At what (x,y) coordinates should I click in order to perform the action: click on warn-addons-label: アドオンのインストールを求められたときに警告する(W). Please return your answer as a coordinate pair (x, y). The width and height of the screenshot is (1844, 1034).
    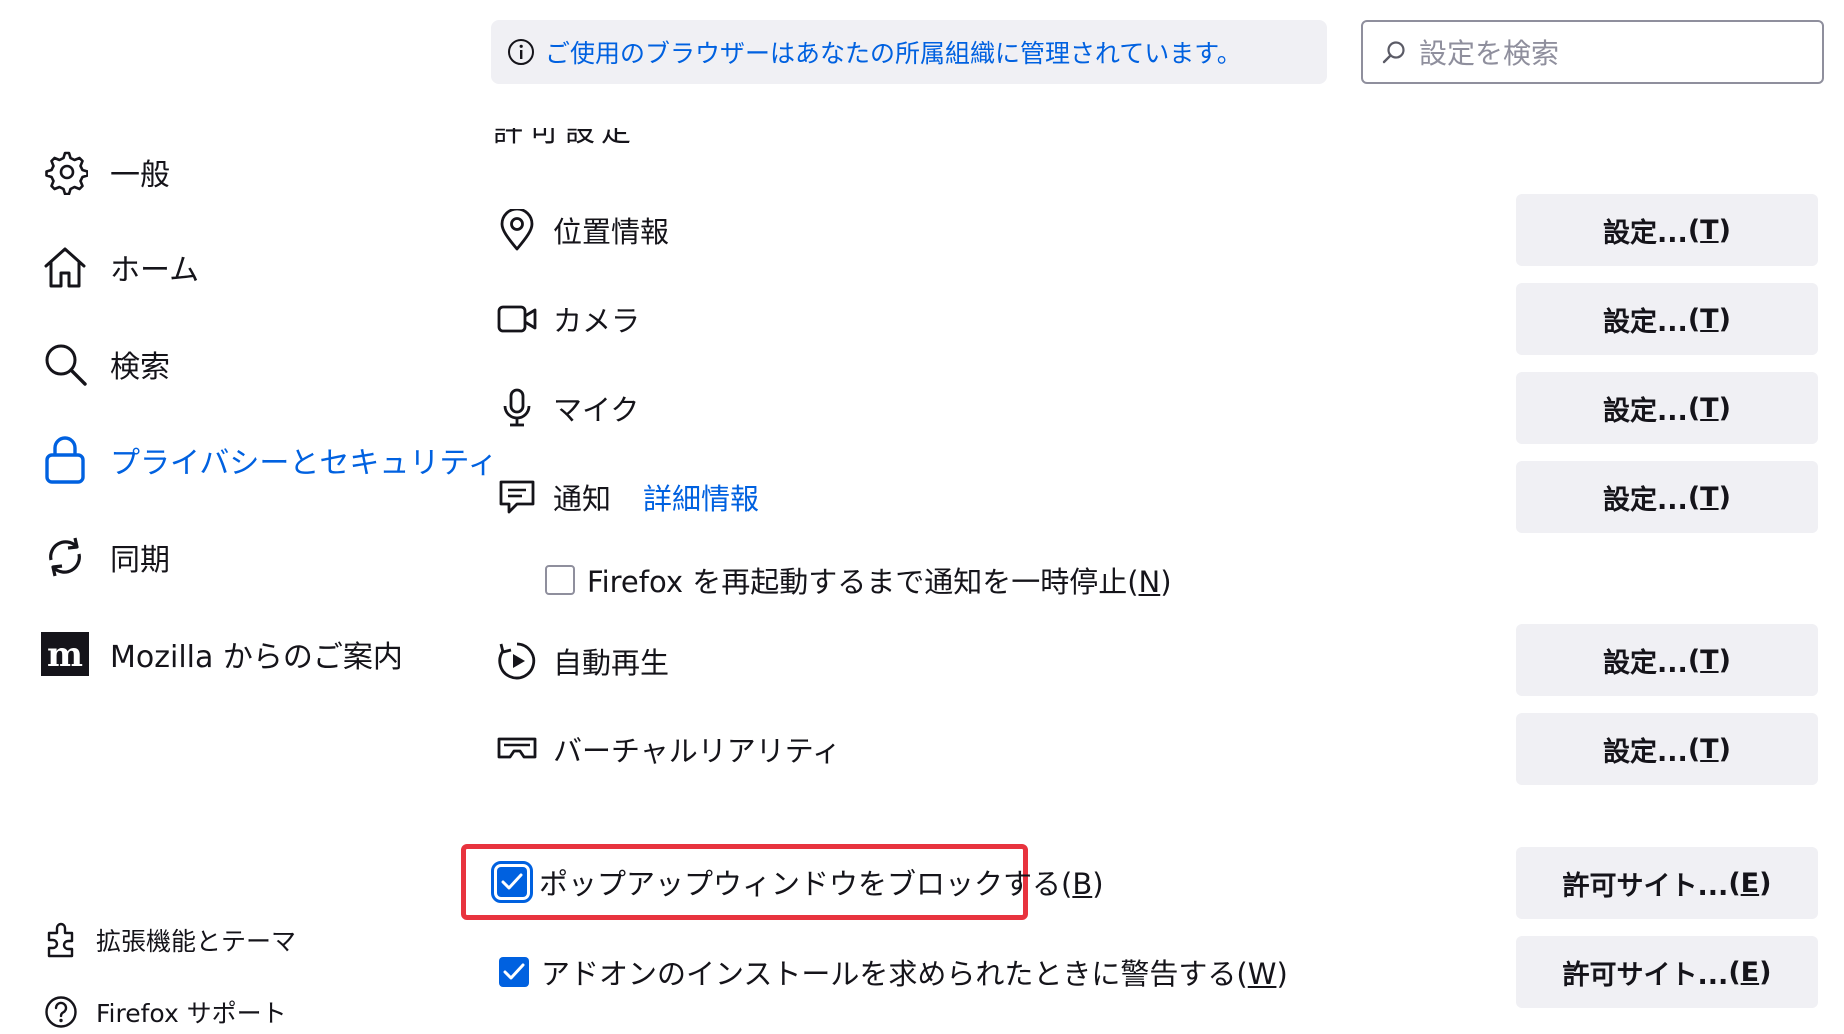
    Looking at the image, I should click on (914, 972).